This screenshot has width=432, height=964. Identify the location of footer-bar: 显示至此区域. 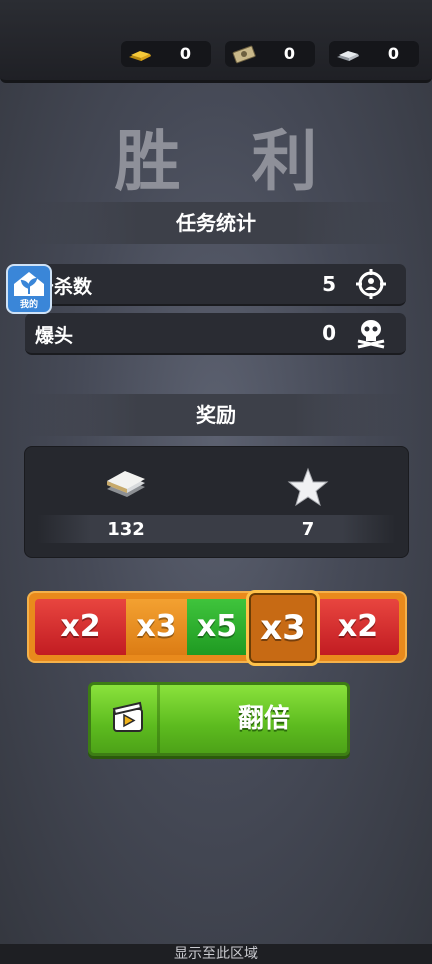
(216, 954).